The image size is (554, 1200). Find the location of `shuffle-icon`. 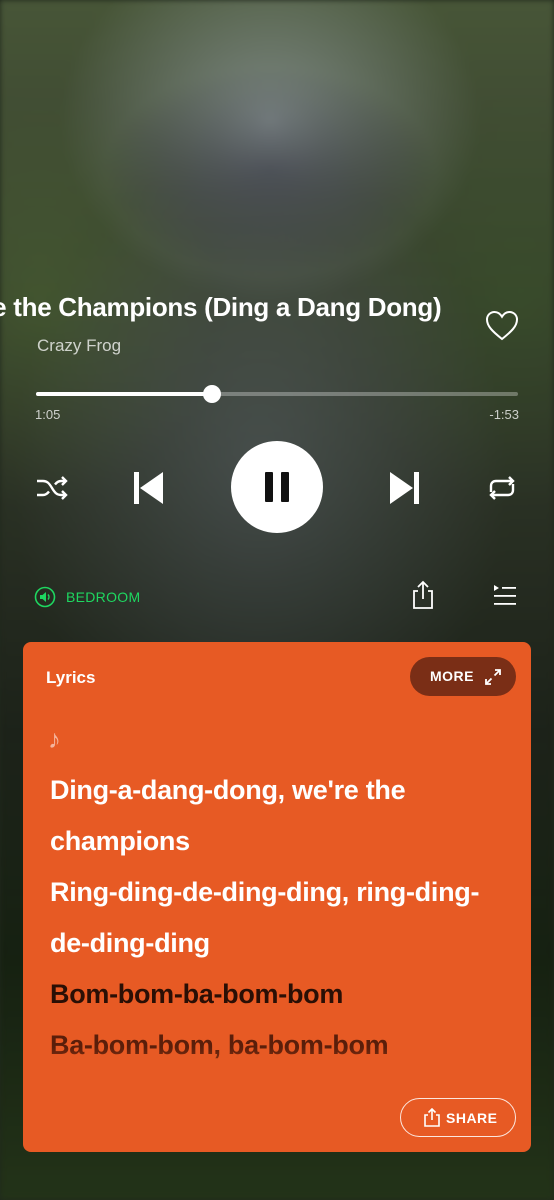

shuffle-icon is located at coordinates (52, 488).